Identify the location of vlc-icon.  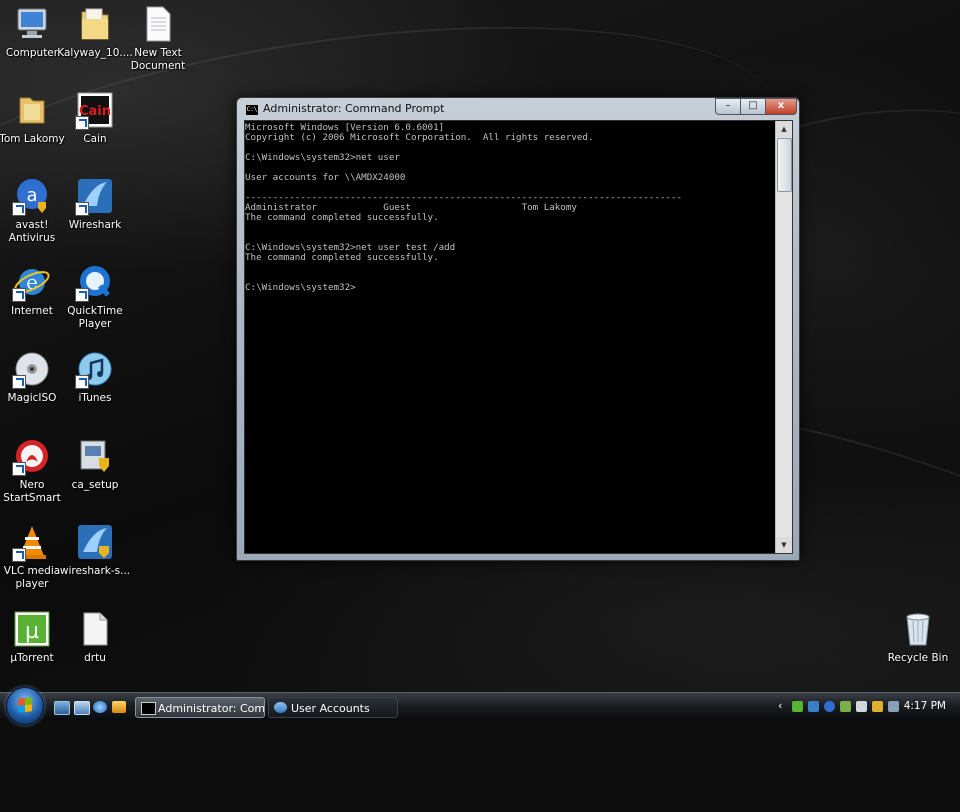
(32, 542).